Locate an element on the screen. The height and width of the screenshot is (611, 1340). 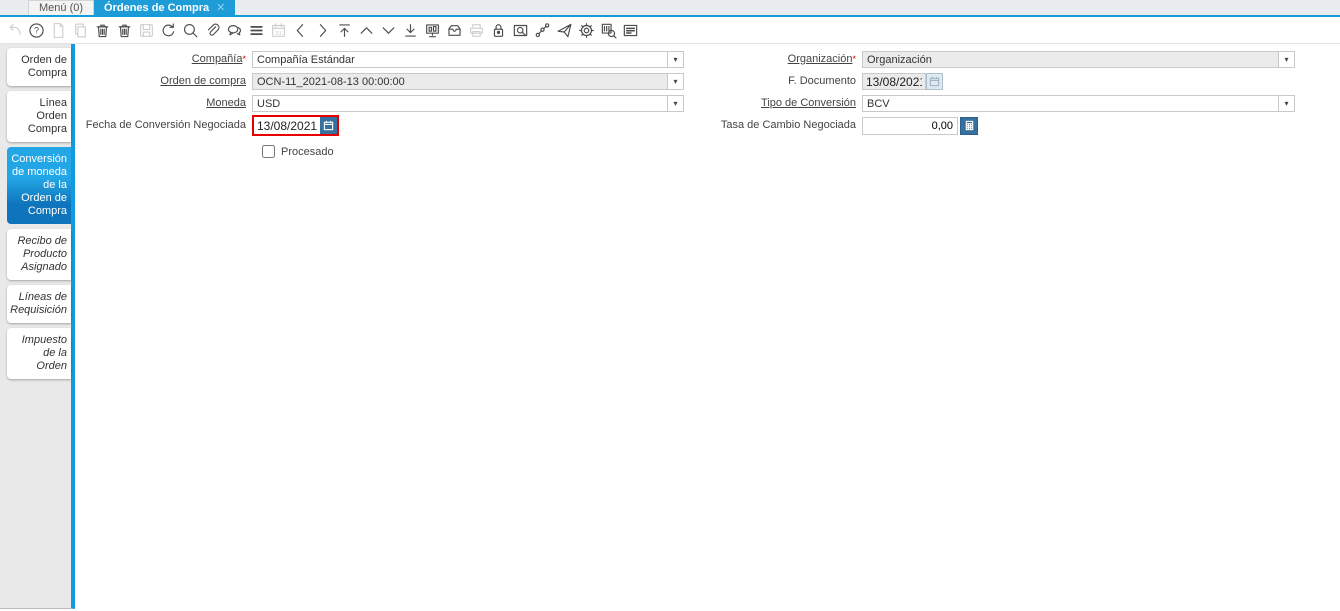
preferences-icon is located at coordinates (586, 30).